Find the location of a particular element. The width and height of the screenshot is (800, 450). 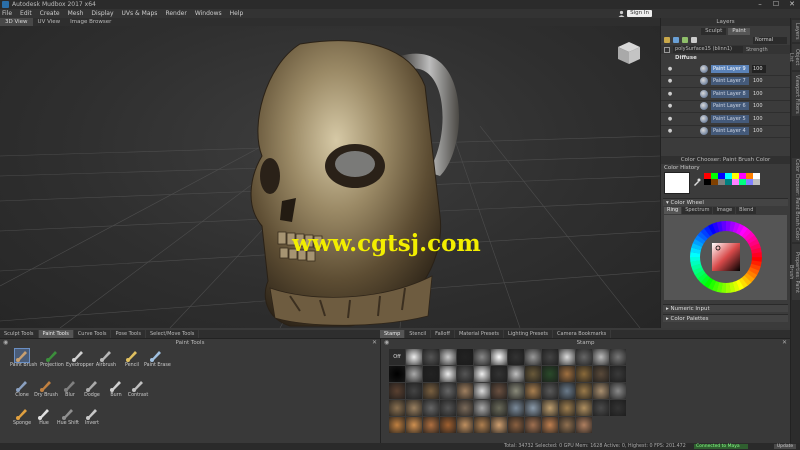

tab-object-list-vertical: Object List is located at coordinates (794, 57).